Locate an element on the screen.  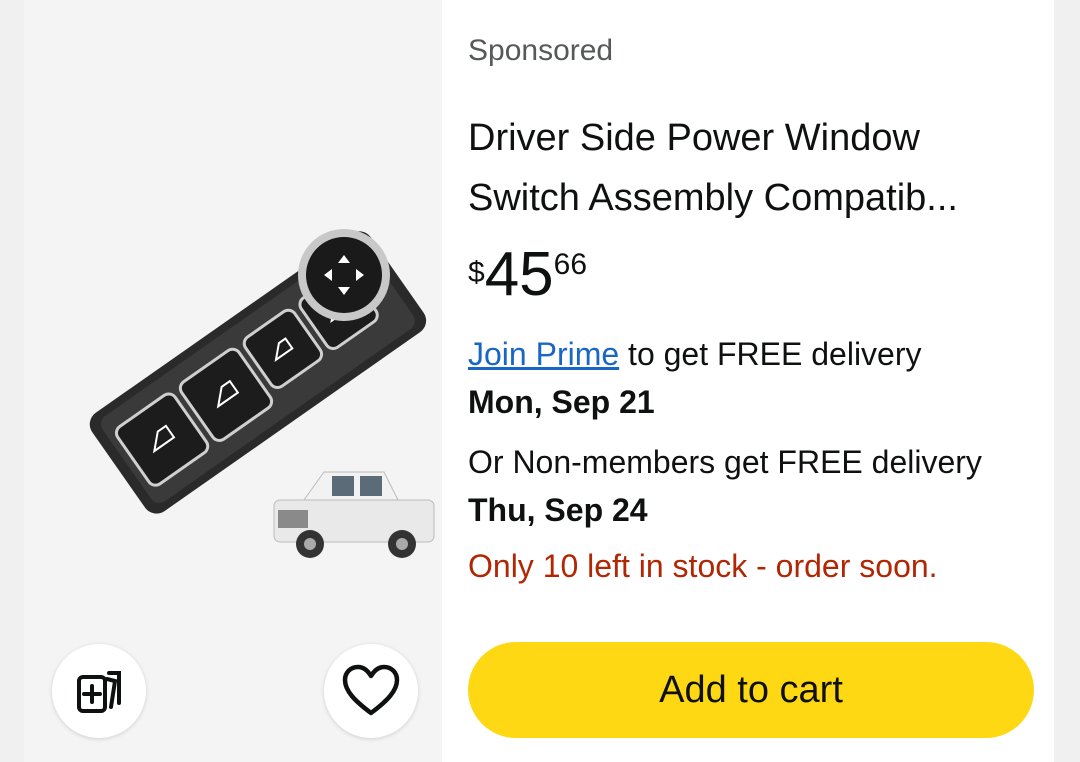
heart-icon is located at coordinates (371, 690).